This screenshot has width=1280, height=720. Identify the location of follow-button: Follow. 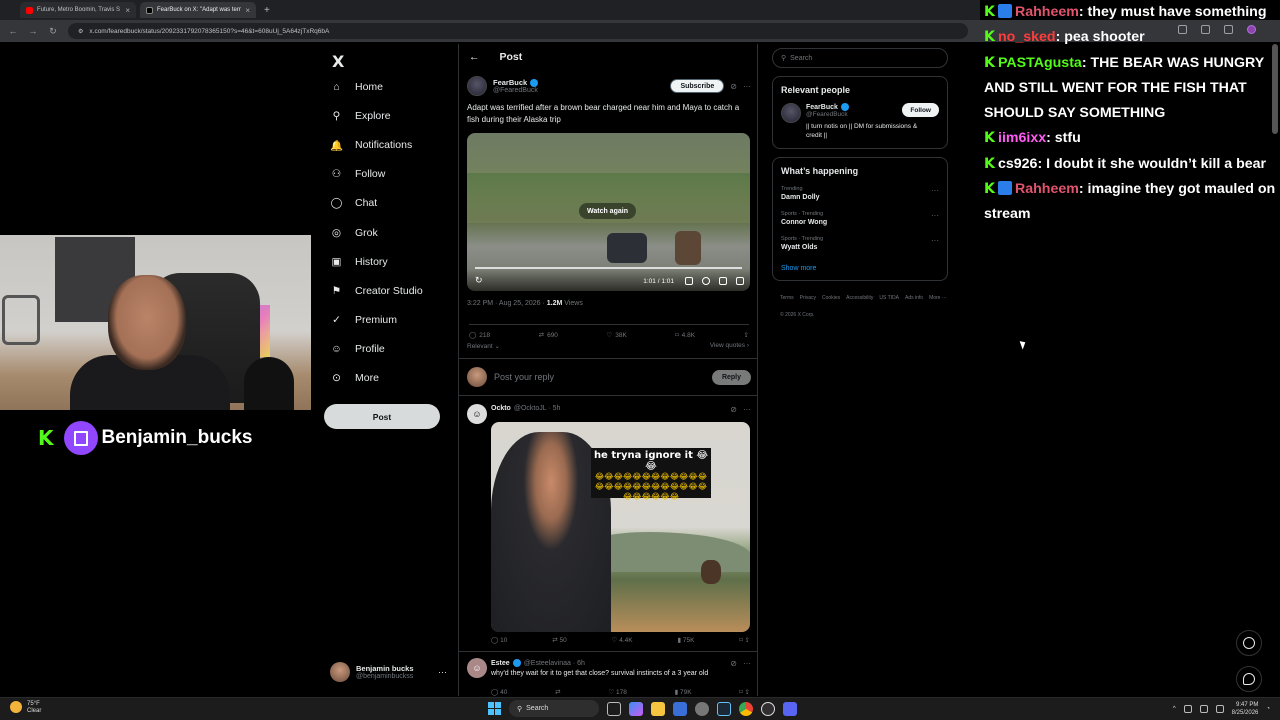
(920, 110).